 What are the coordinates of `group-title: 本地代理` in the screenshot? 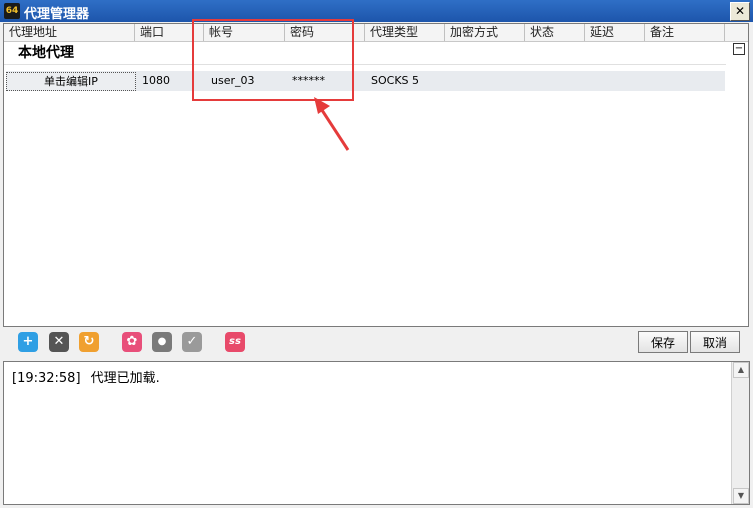 It's located at (46, 53).